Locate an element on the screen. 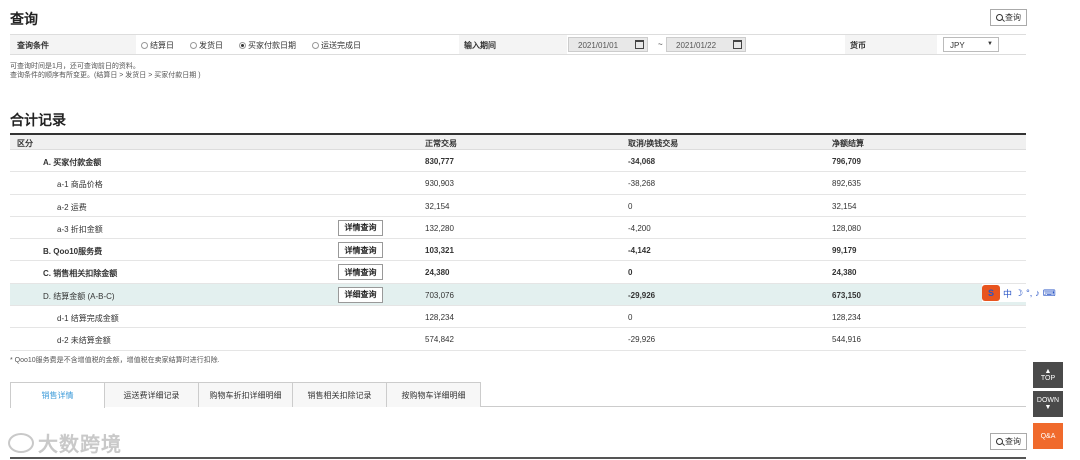 This screenshot has width=1080, height=460. radio-delivery-date: 运送完成日 is located at coordinates (336, 45).